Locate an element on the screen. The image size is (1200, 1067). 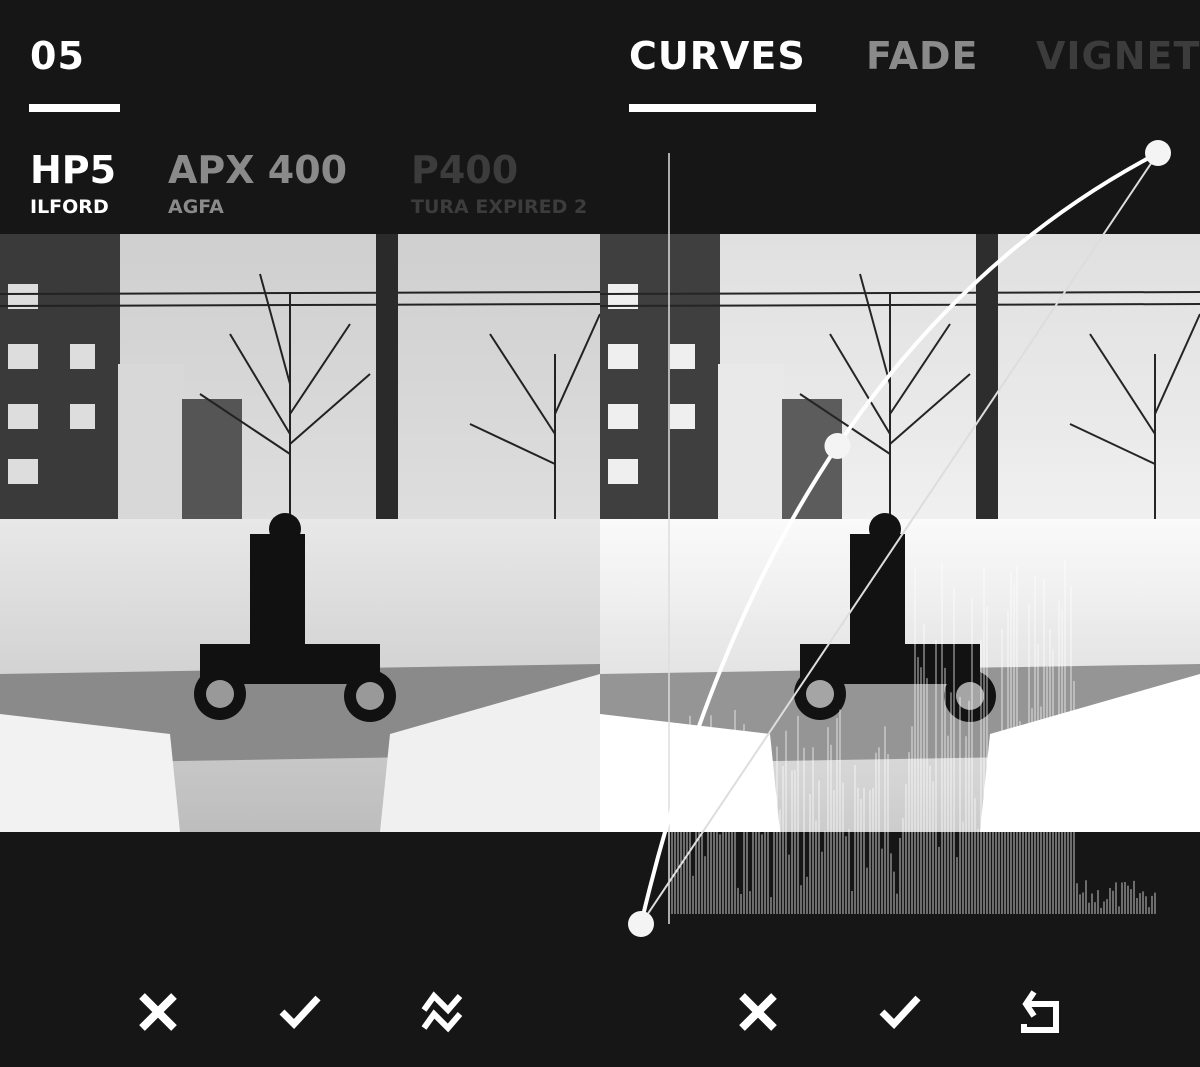
tab-vignette: VIGNETTE is located at coordinates (1118, 56).